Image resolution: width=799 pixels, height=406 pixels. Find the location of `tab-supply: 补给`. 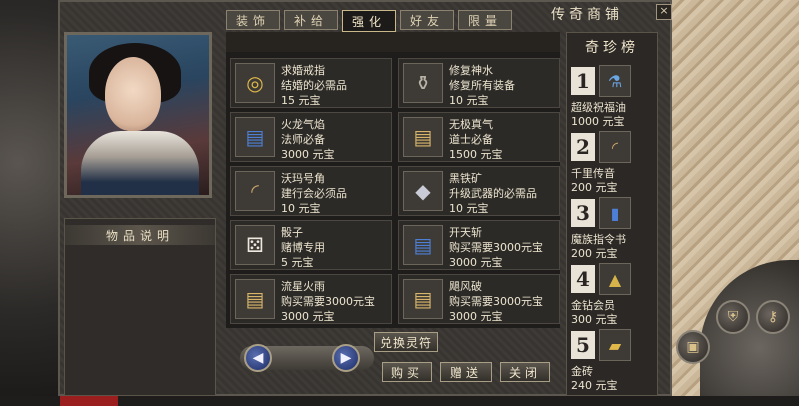

tab-supply: 补给 is located at coordinates (311, 20).